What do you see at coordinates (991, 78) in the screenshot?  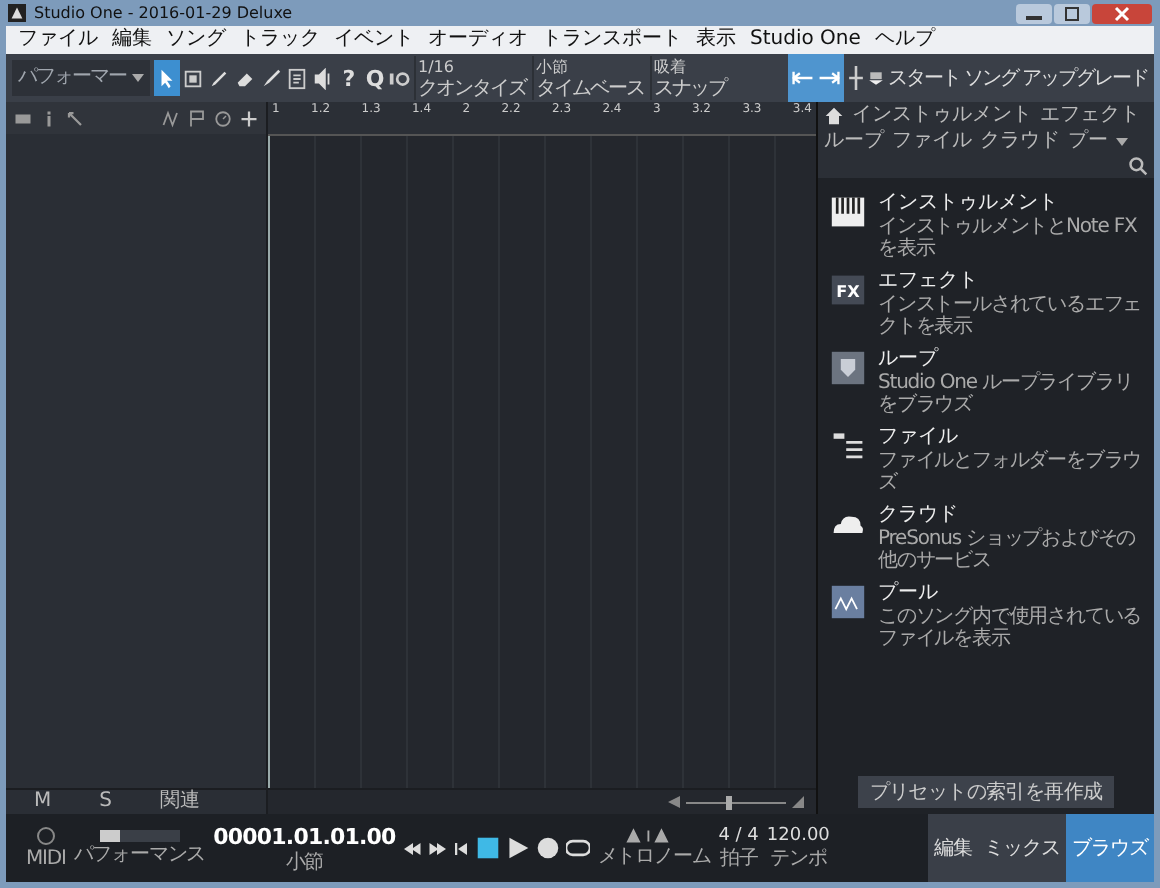 I see `toolbar-link: ソング` at bounding box center [991, 78].